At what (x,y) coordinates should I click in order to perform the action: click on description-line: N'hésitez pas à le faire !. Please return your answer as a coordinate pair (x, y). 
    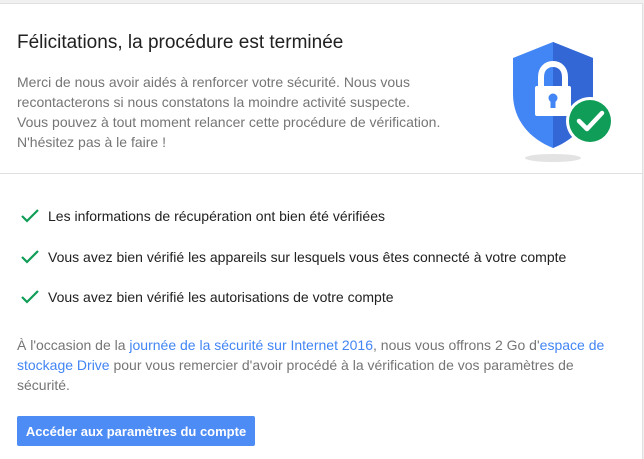
    Looking at the image, I should click on (91, 142).